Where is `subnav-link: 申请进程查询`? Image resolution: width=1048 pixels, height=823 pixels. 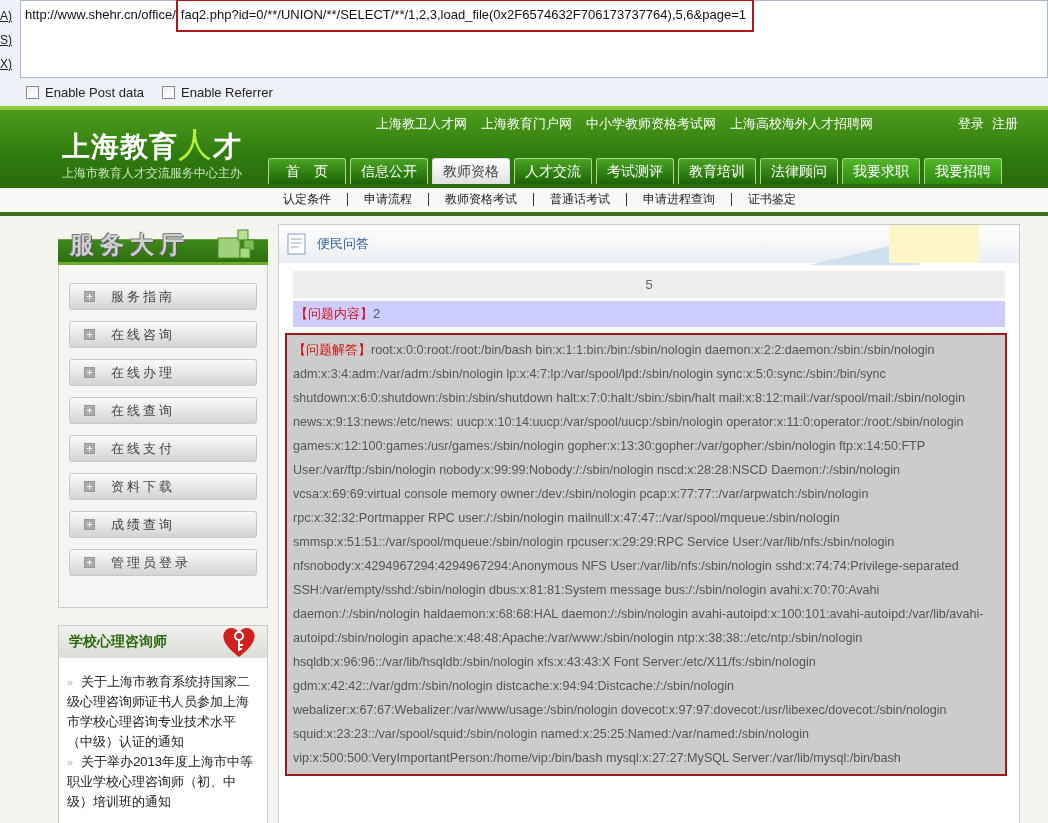
subnav-link: 申请进程查询 is located at coordinates (678, 199).